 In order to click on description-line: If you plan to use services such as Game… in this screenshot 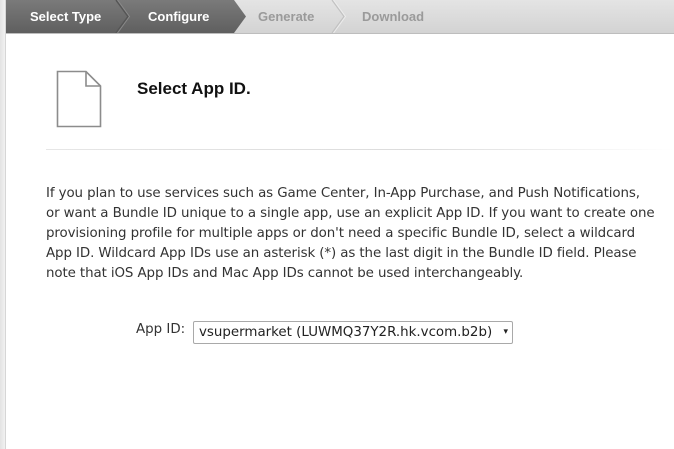, I will do `click(343, 193)`.